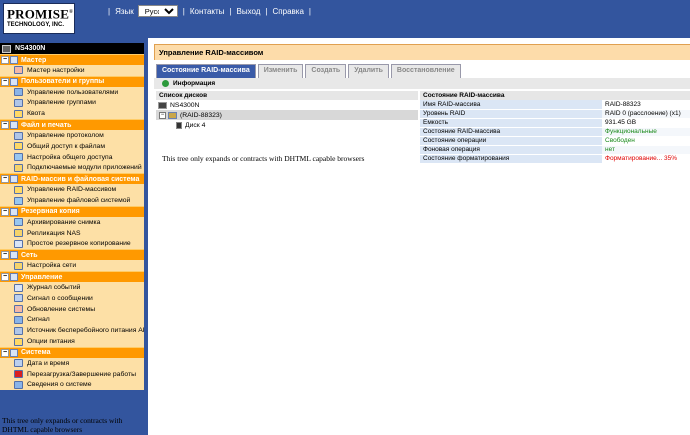 The height and width of the screenshot is (435, 690). I want to click on nav-item: Сигнал, so click(72, 320).